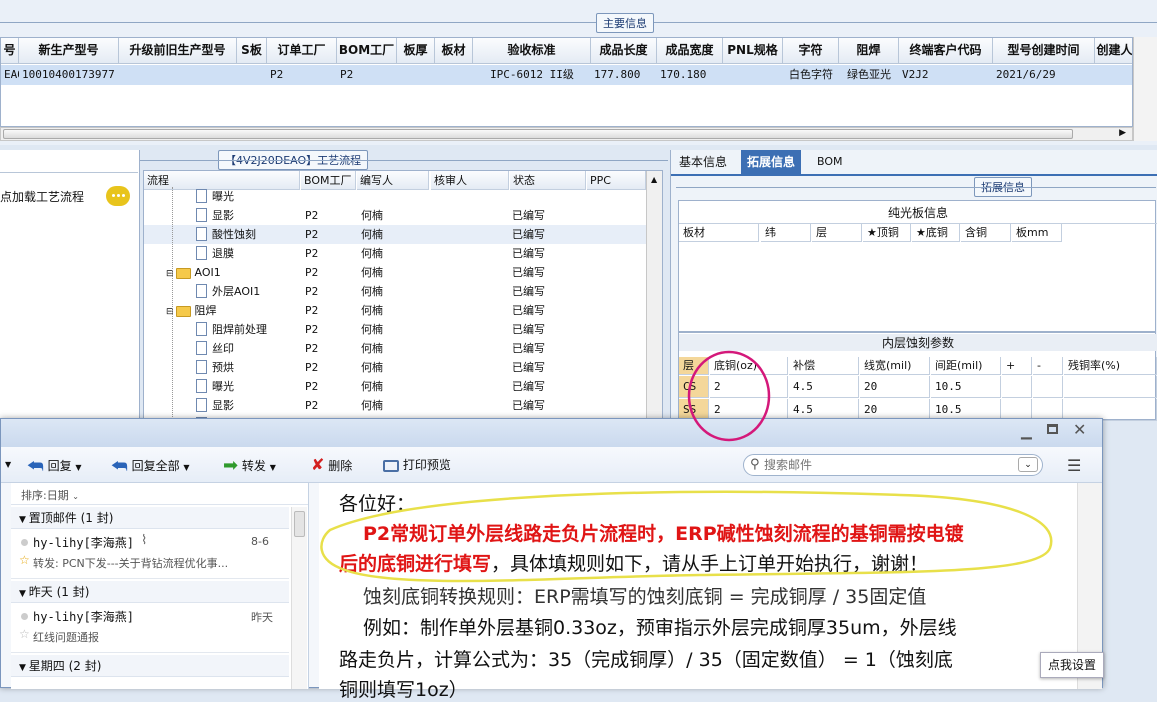 The image size is (1157, 702). I want to click on settings-tooltip: 点我设置, so click(1072, 665).